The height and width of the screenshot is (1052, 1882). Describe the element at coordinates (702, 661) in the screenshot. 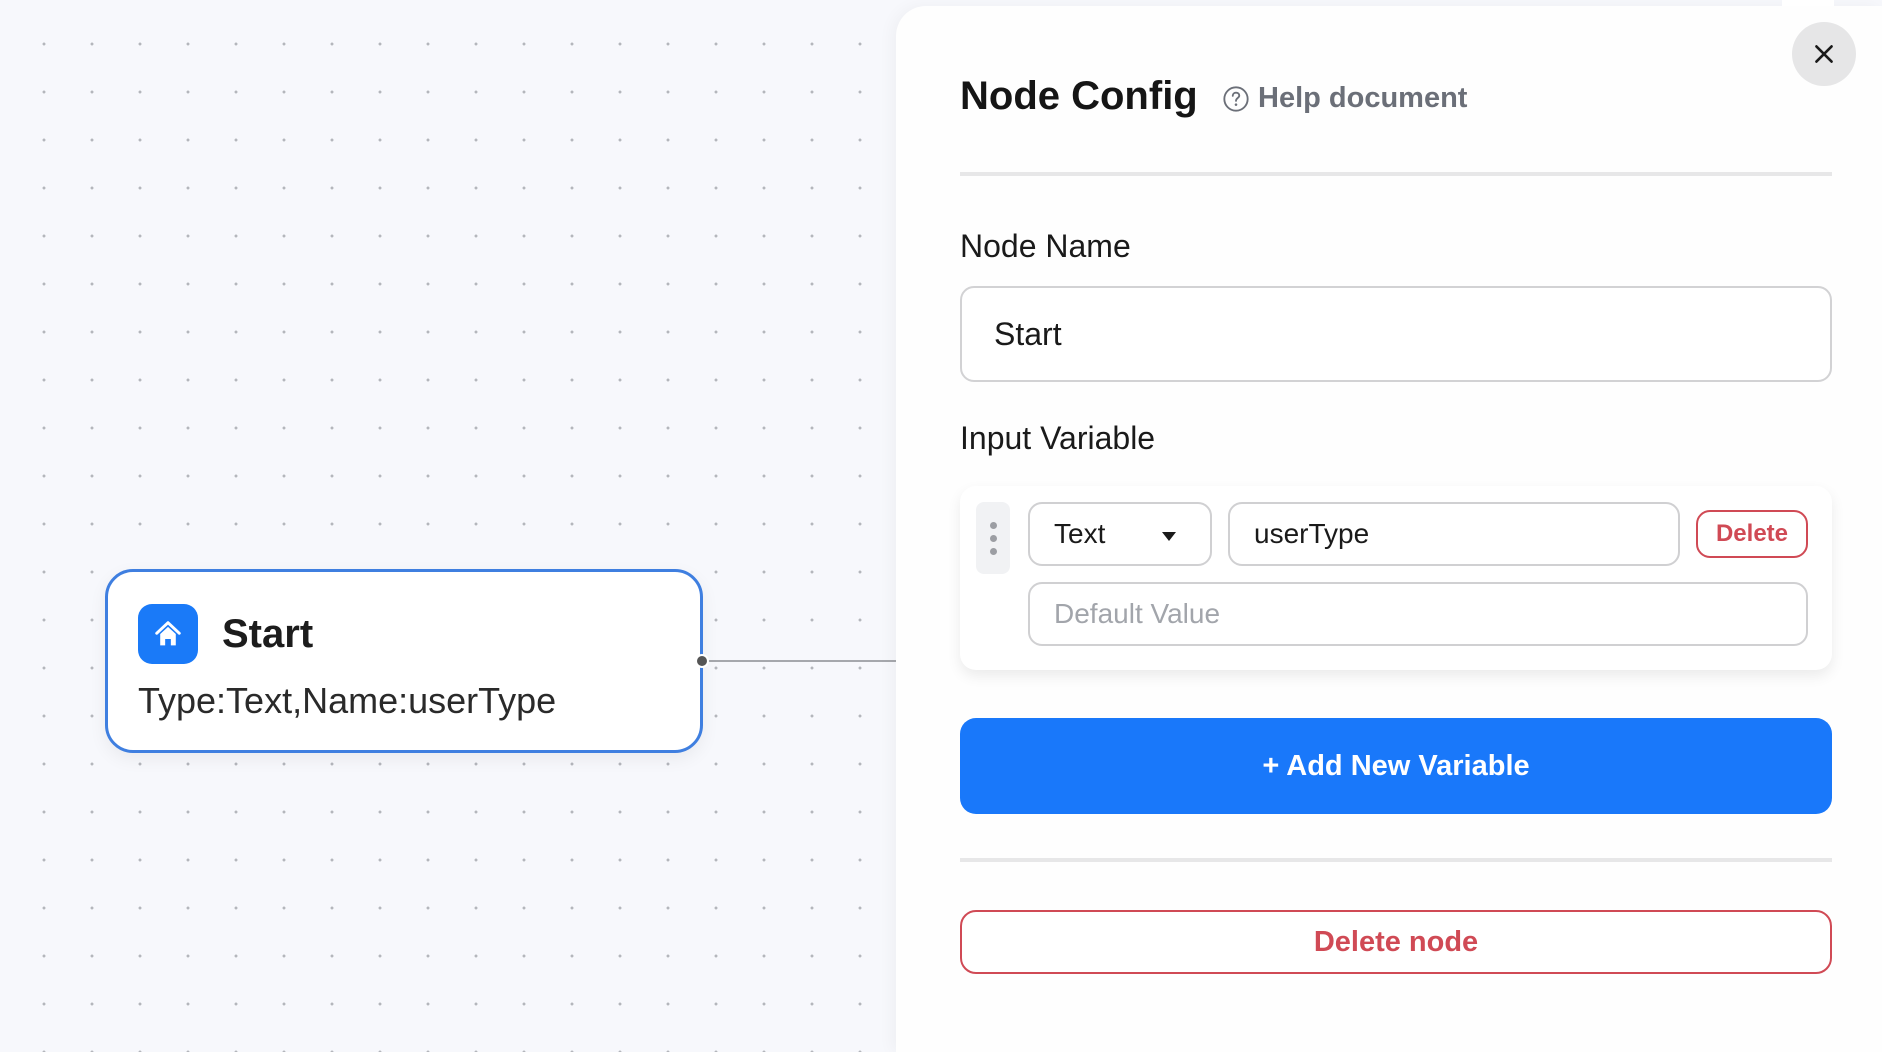

I see `node-output-handle` at that location.